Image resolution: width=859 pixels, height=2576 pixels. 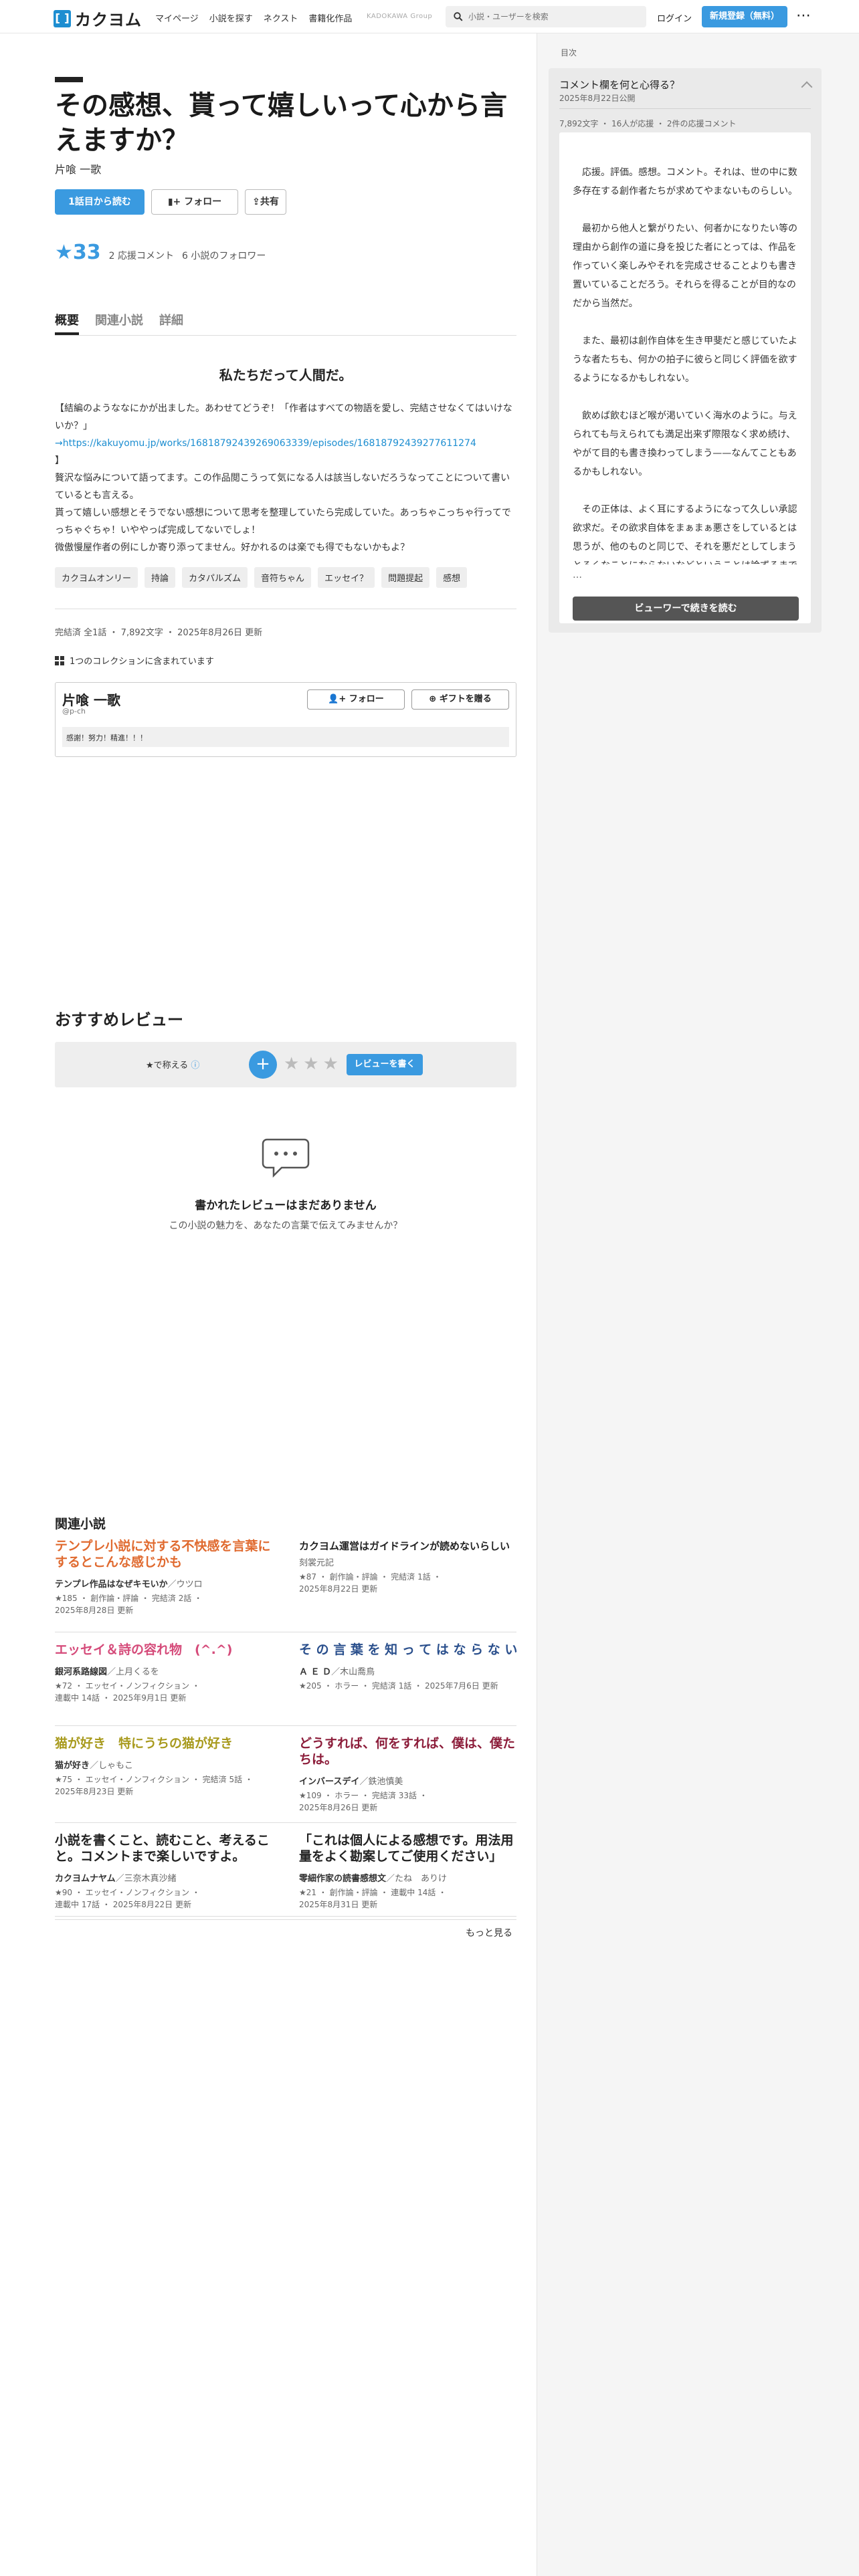 What do you see at coordinates (459, 16) in the screenshot?
I see `search-icon` at bounding box center [459, 16].